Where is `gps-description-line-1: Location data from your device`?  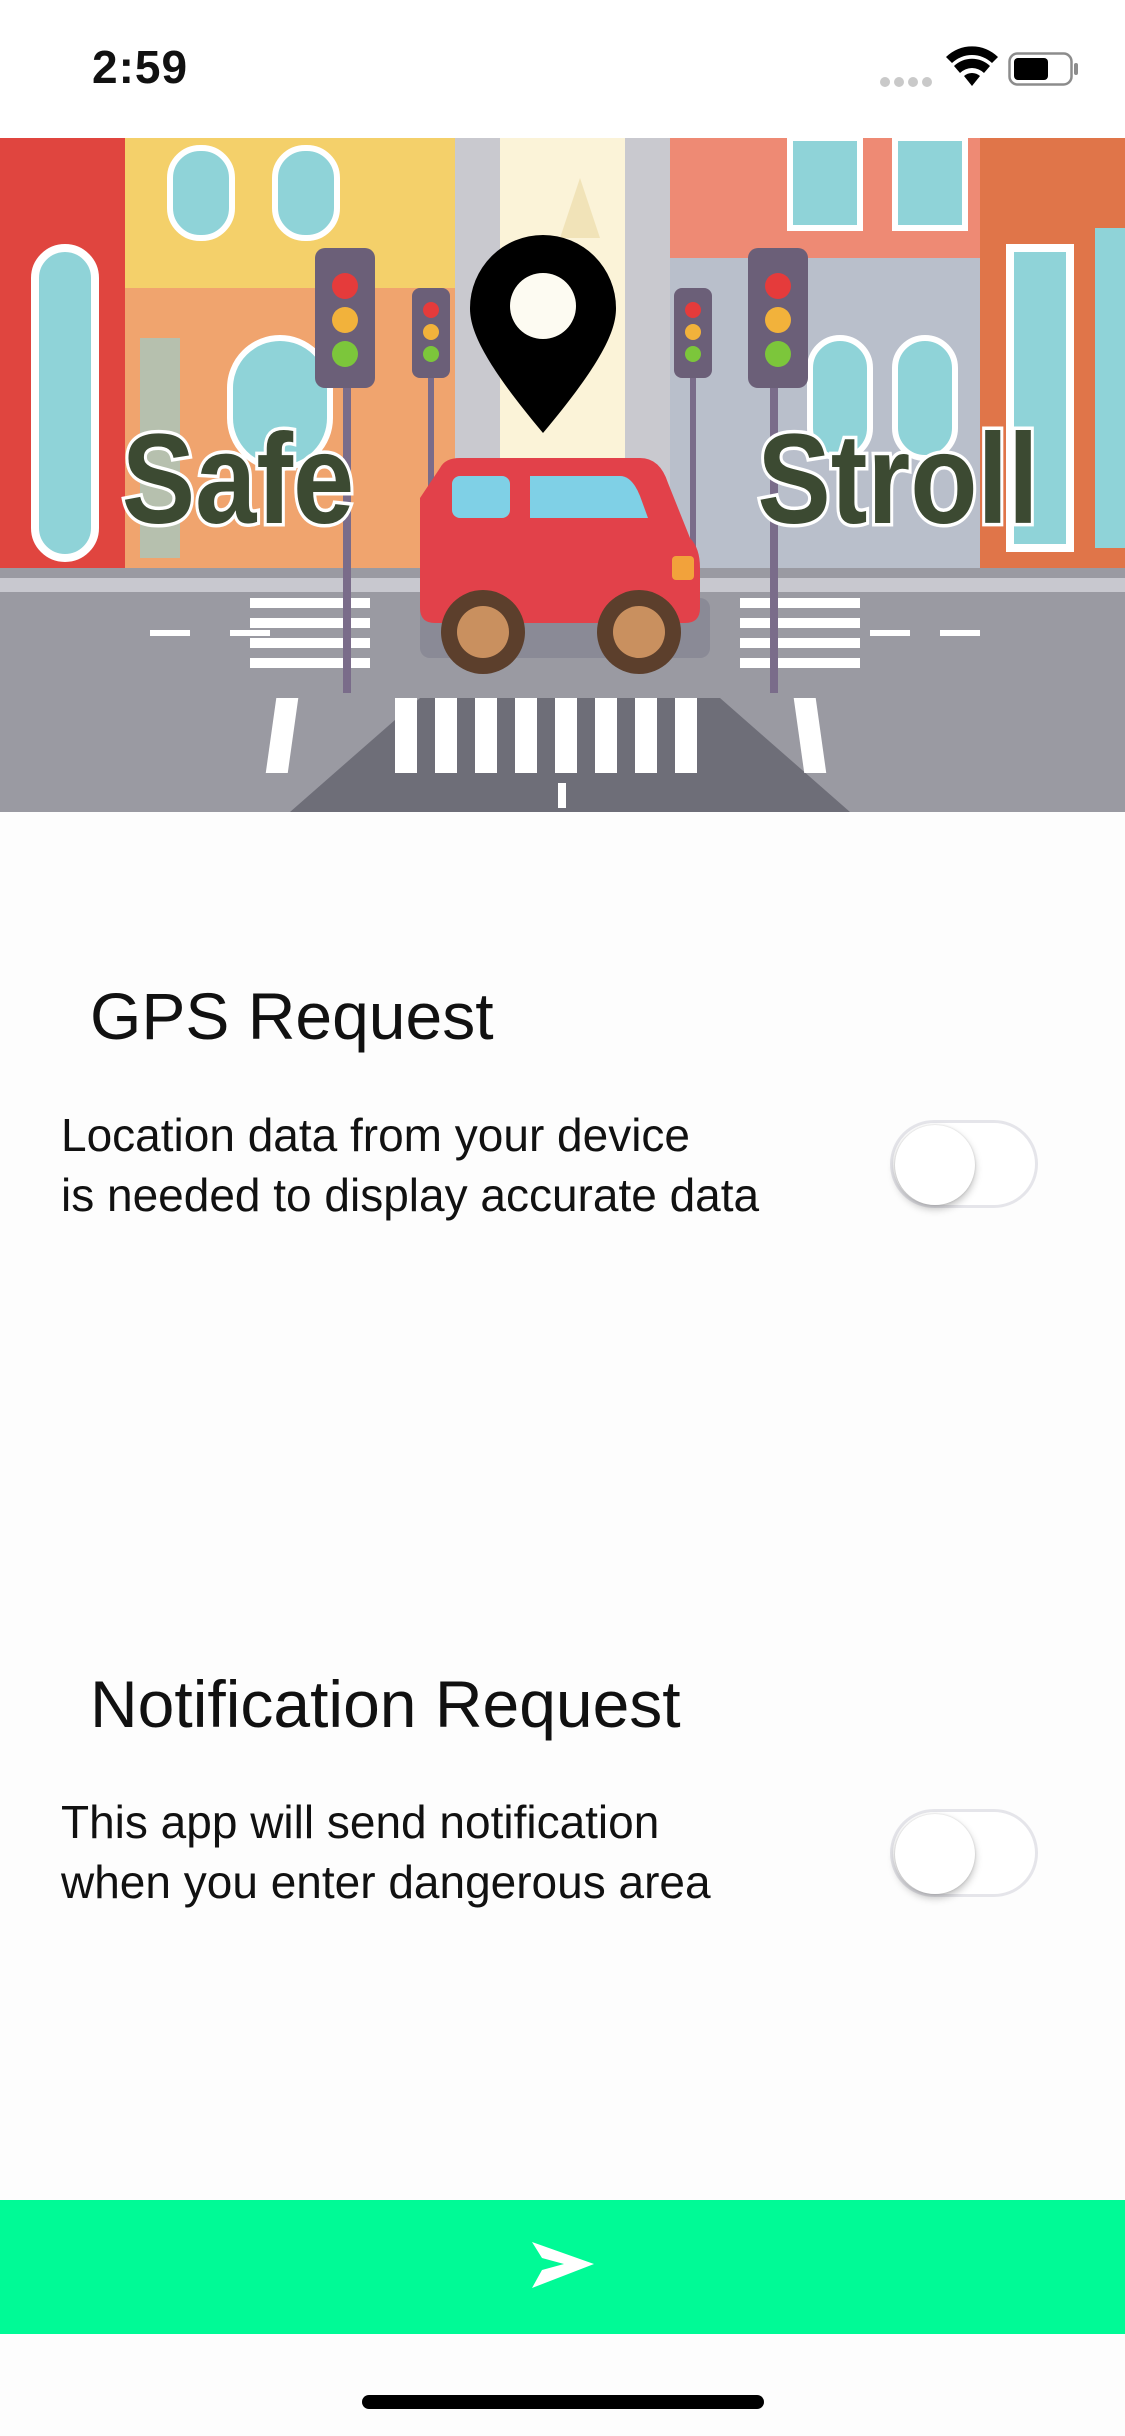
gps-description-line-1: Location data from your device is located at coordinates (376, 1135).